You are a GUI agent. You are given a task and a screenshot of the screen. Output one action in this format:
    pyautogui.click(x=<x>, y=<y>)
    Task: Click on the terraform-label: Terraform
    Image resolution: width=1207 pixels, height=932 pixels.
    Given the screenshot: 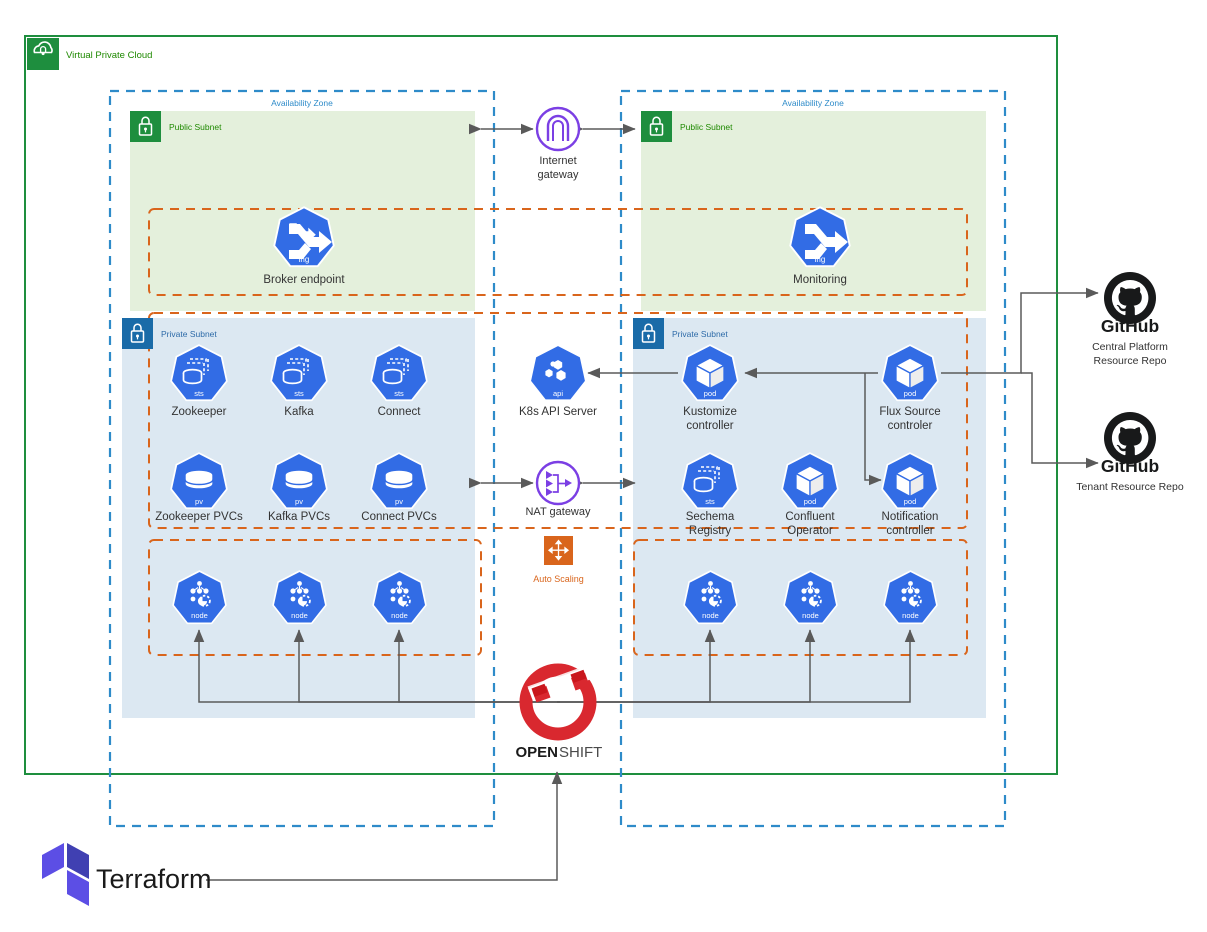 What is the action you would take?
    pyautogui.click(x=154, y=879)
    